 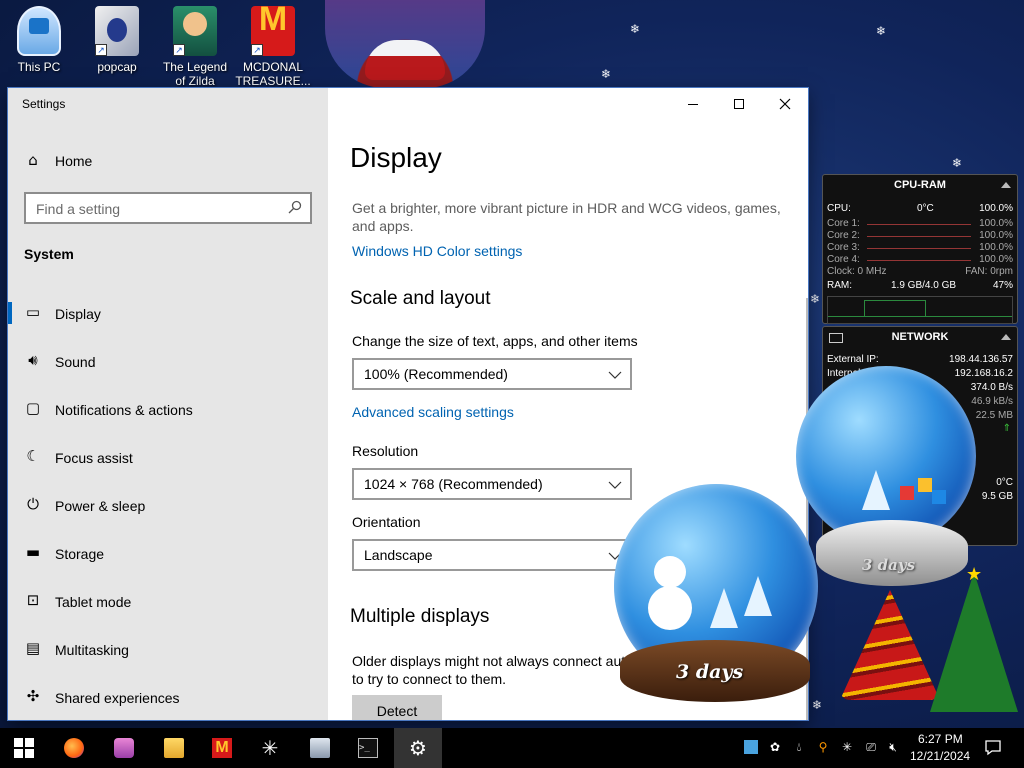 I want to click on sidebar-item-home: ⌂ Home, so click(x=168, y=166).